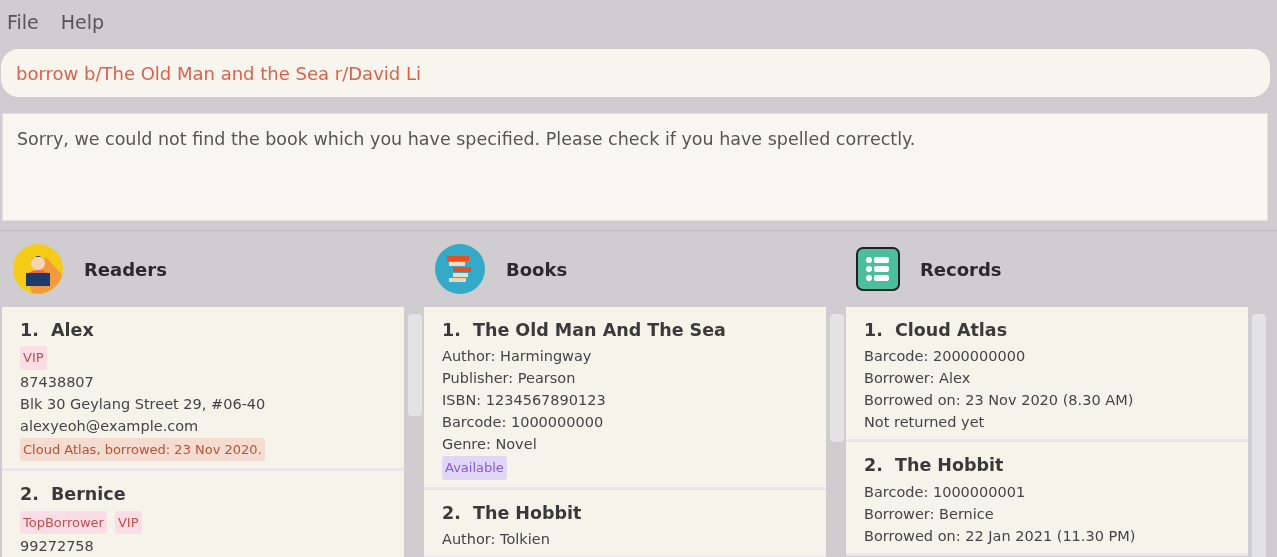 This screenshot has width=1277, height=557. What do you see at coordinates (203, 514) in the screenshot?
I see `list-card: 2. Bernice TopBorrower VIP 99272758` at bounding box center [203, 514].